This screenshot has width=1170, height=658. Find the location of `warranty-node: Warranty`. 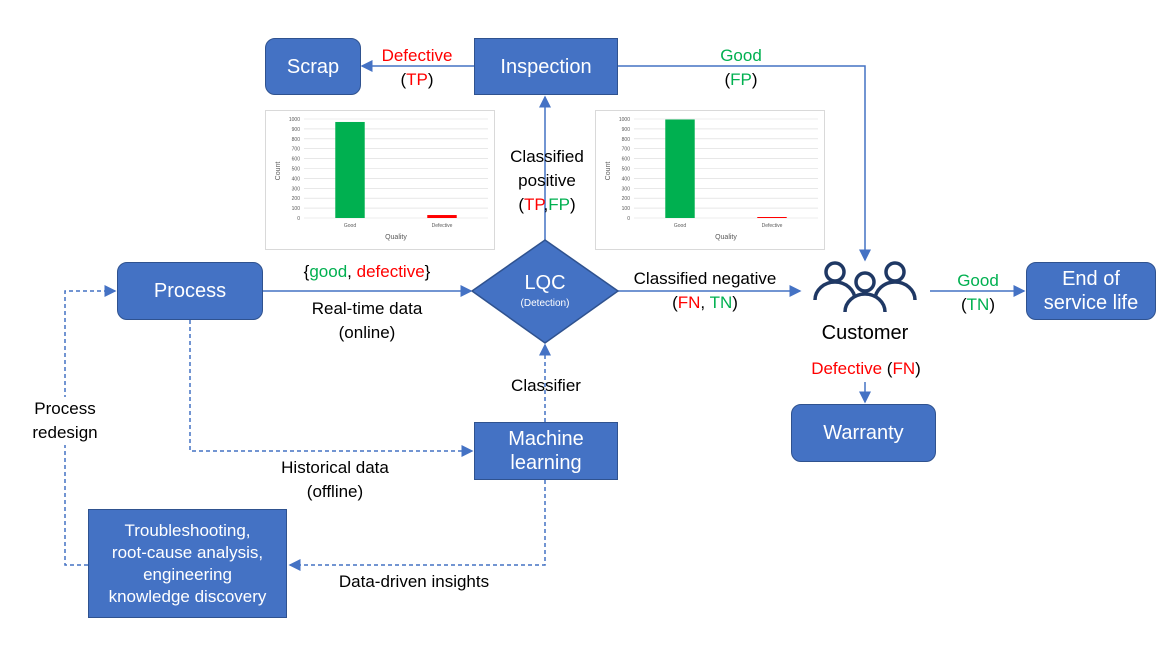

warranty-node: Warranty is located at coordinates (863, 433).